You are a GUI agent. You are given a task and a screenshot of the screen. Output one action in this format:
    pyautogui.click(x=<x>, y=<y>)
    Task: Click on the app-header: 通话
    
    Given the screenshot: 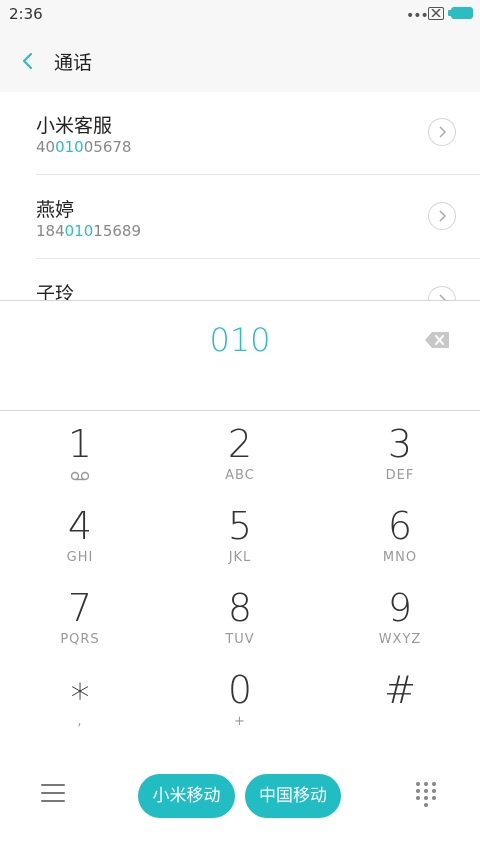 What is the action you would take?
    pyautogui.click(x=240, y=61)
    